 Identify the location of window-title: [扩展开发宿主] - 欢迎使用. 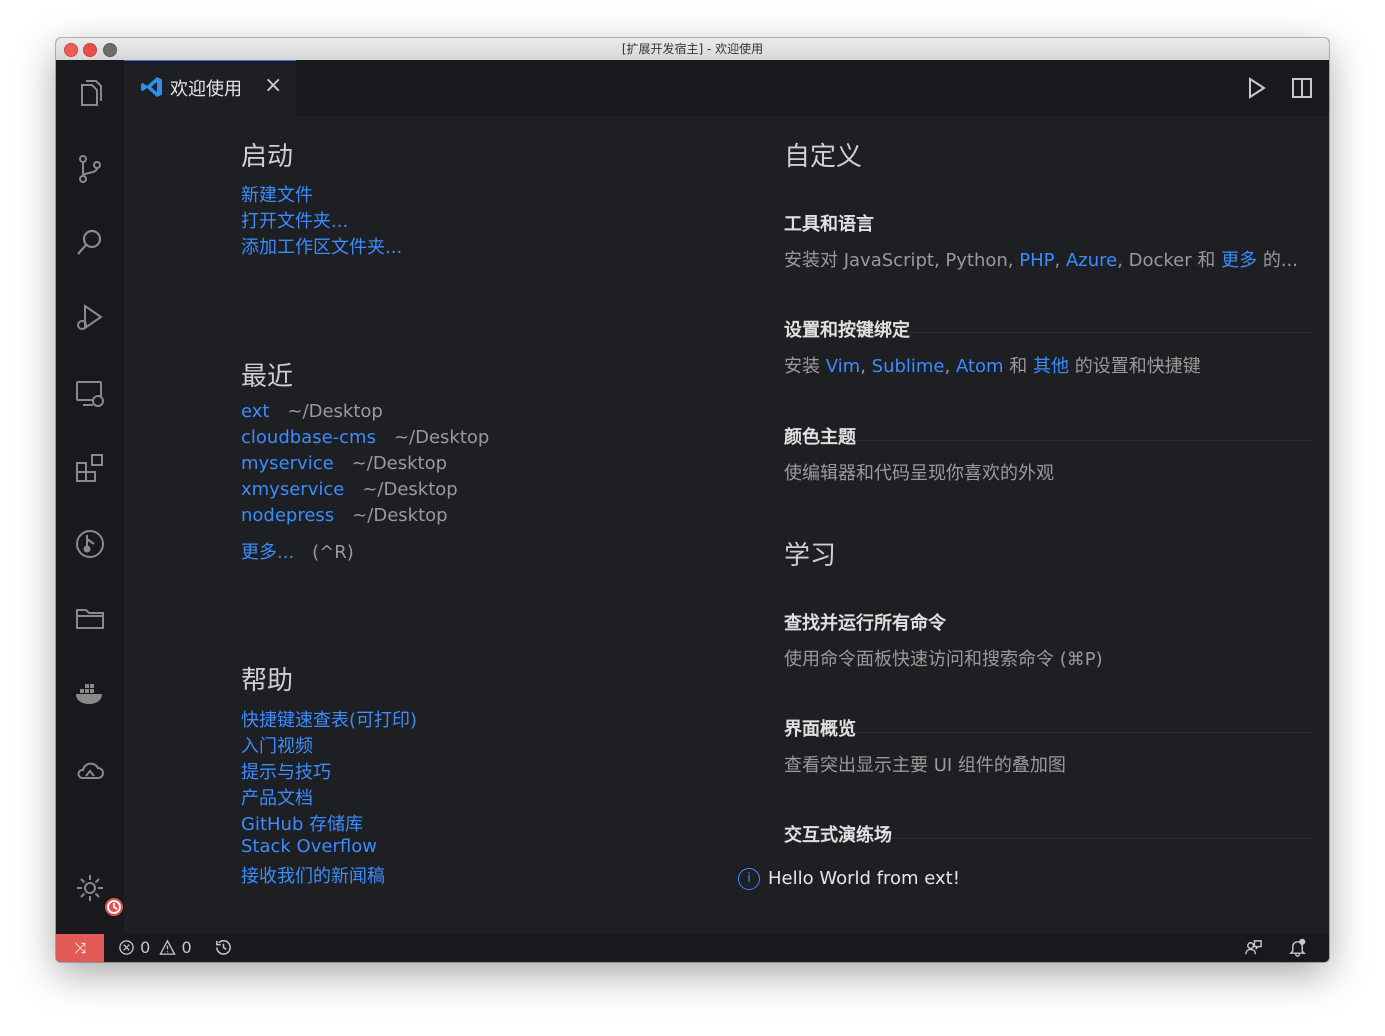
(692, 49).